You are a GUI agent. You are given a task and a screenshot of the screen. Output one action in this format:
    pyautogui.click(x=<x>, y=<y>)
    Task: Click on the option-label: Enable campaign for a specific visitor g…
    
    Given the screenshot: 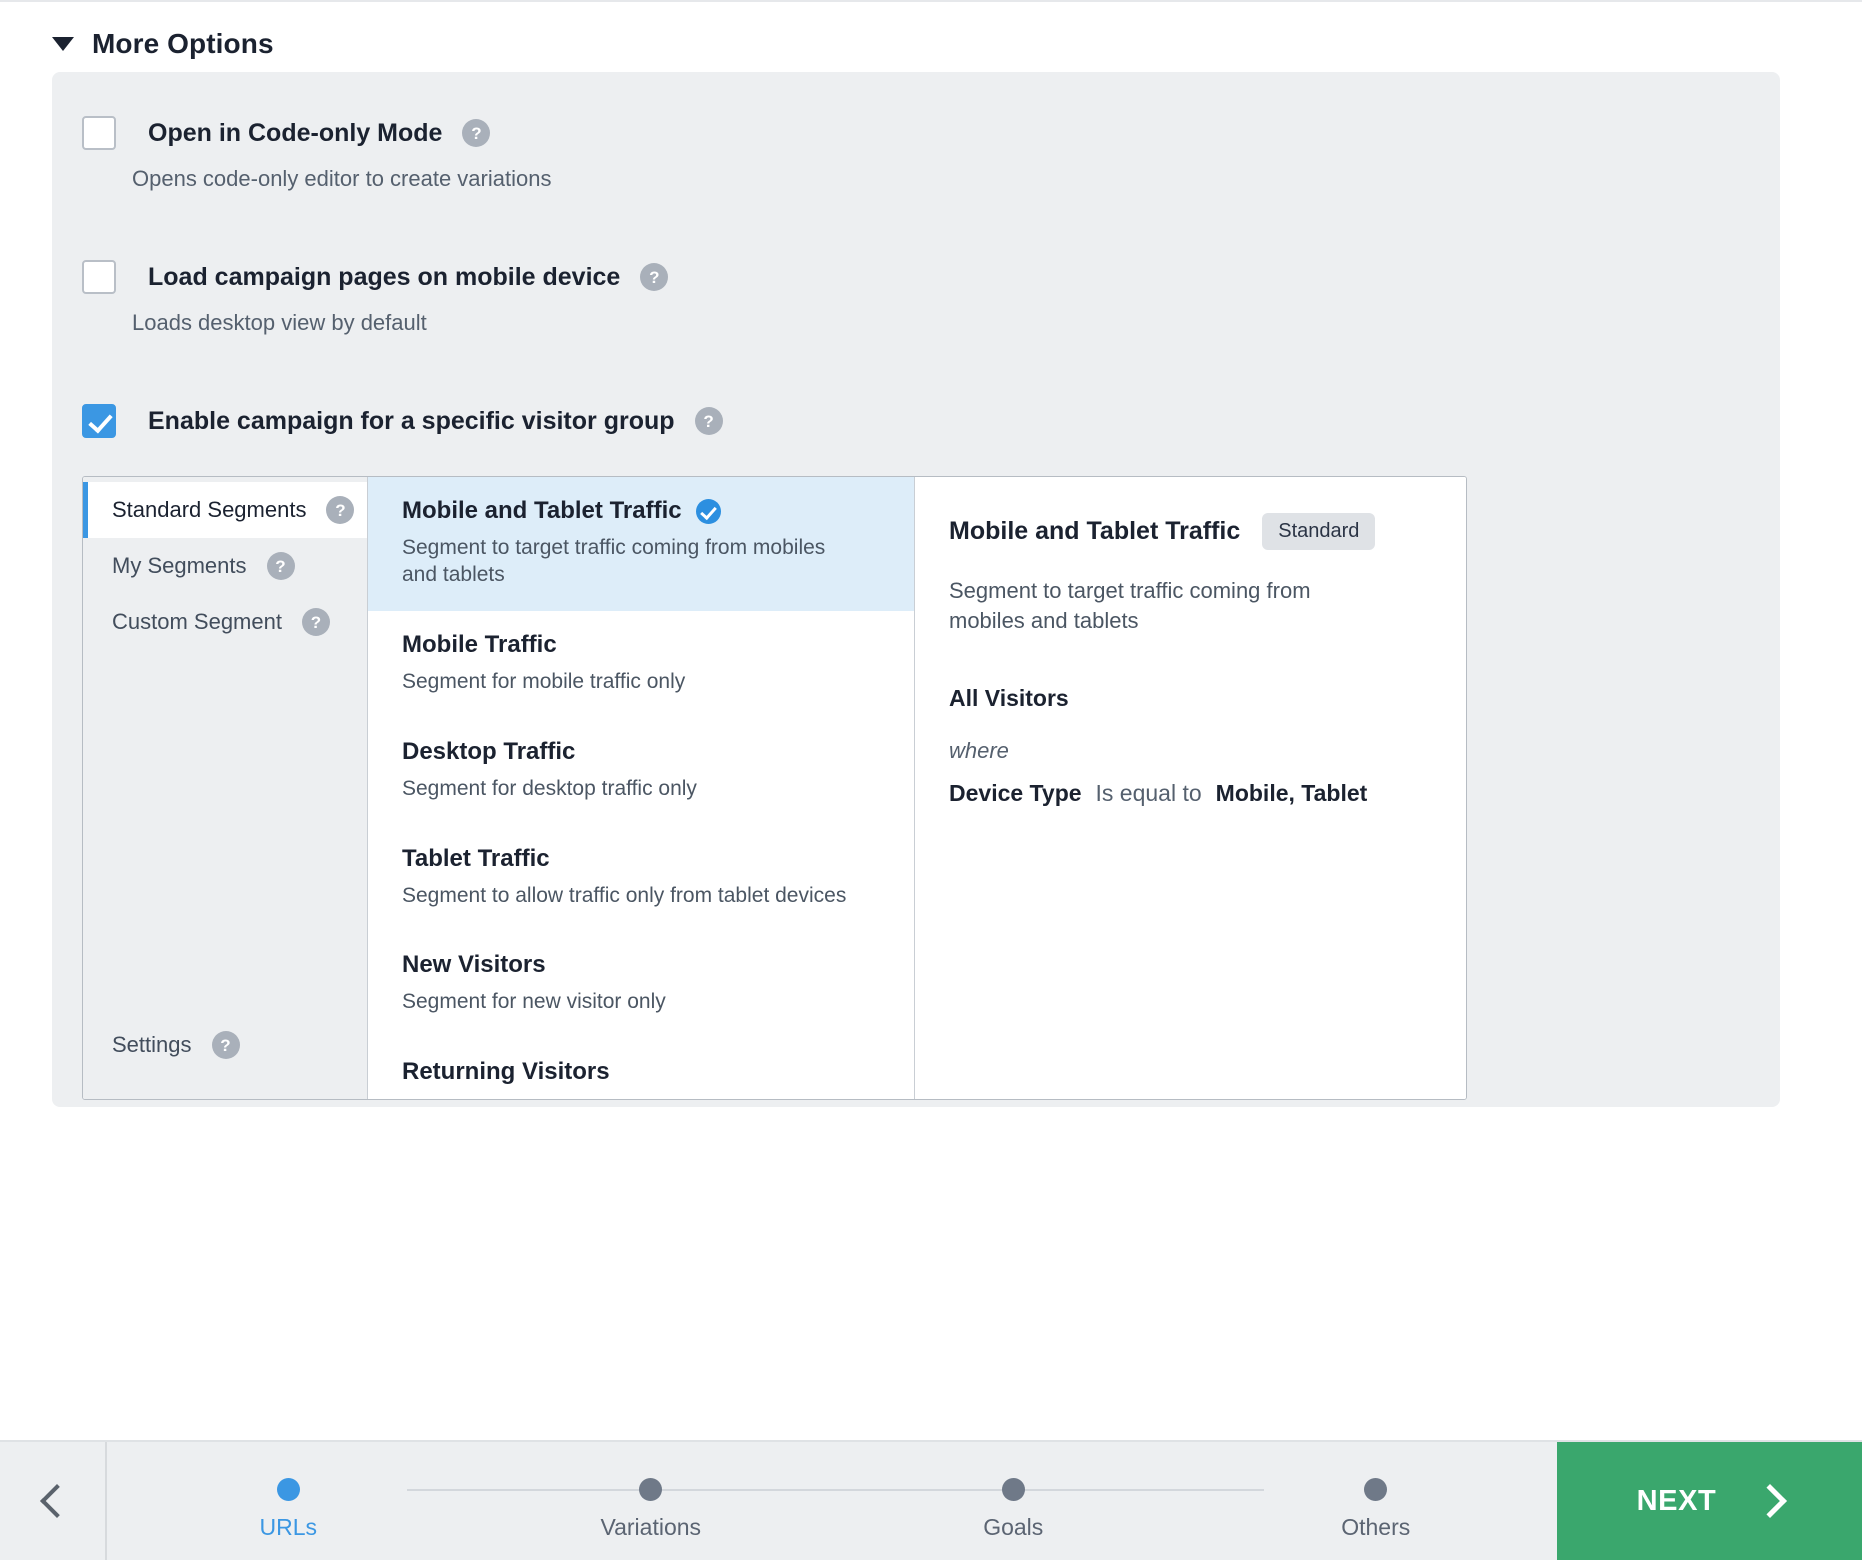 What is the action you would take?
    pyautogui.click(x=411, y=420)
    